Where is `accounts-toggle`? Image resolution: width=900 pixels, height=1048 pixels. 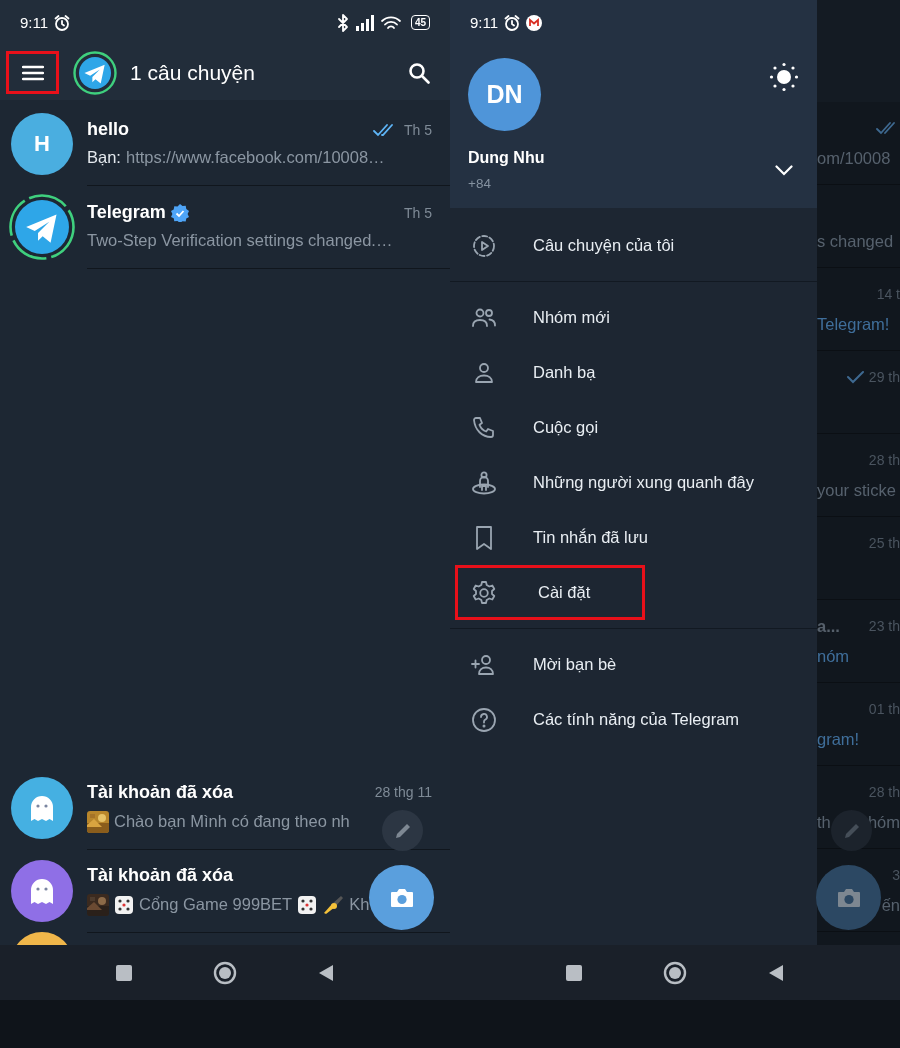
accounts-toggle is located at coordinates (784, 170).